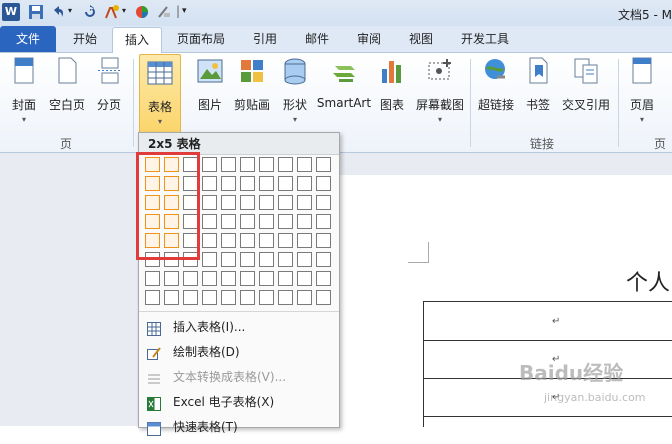  What do you see at coordinates (265, 39) in the screenshot?
I see `tab-references: 引用` at bounding box center [265, 39].